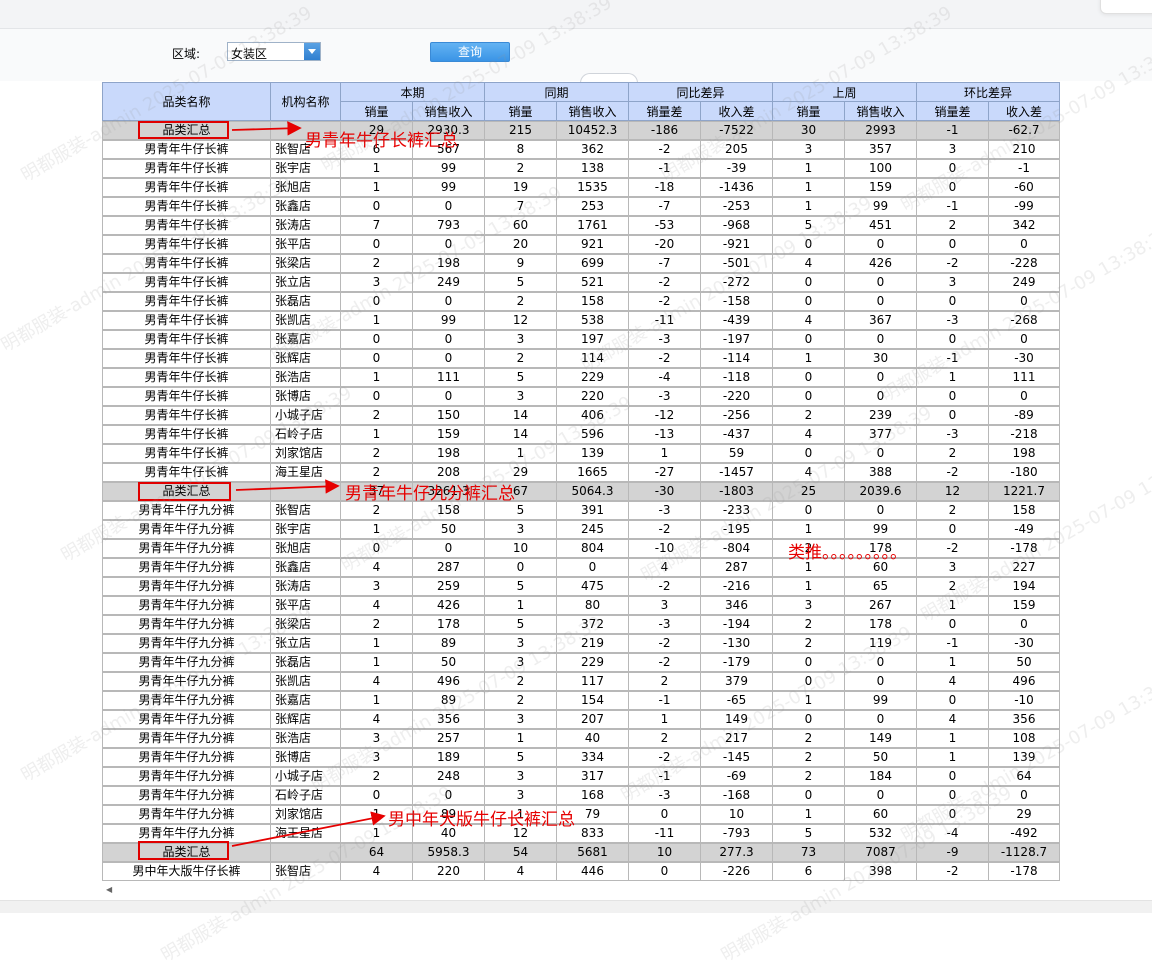  I want to click on annotation-text-4: 男中年大版牛仔长裤汇总, so click(481, 820).